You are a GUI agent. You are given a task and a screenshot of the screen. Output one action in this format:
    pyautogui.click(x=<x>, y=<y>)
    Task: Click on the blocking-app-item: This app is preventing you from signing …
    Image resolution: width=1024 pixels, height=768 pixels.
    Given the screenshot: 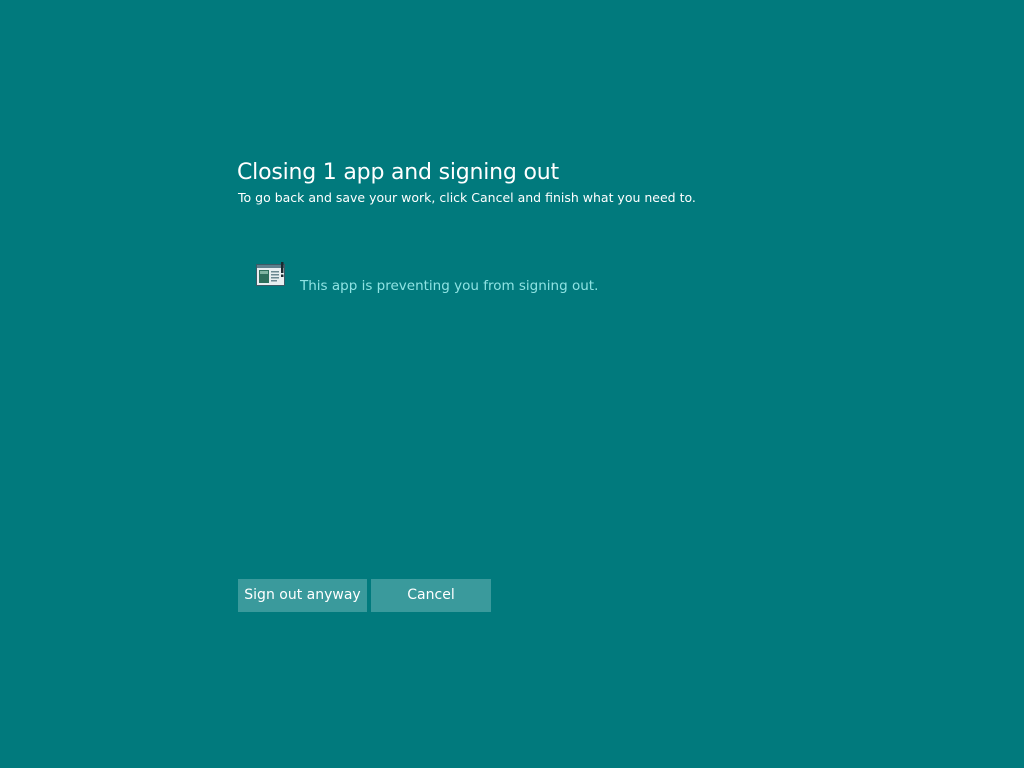 What is the action you would take?
    pyautogui.click(x=466, y=282)
    